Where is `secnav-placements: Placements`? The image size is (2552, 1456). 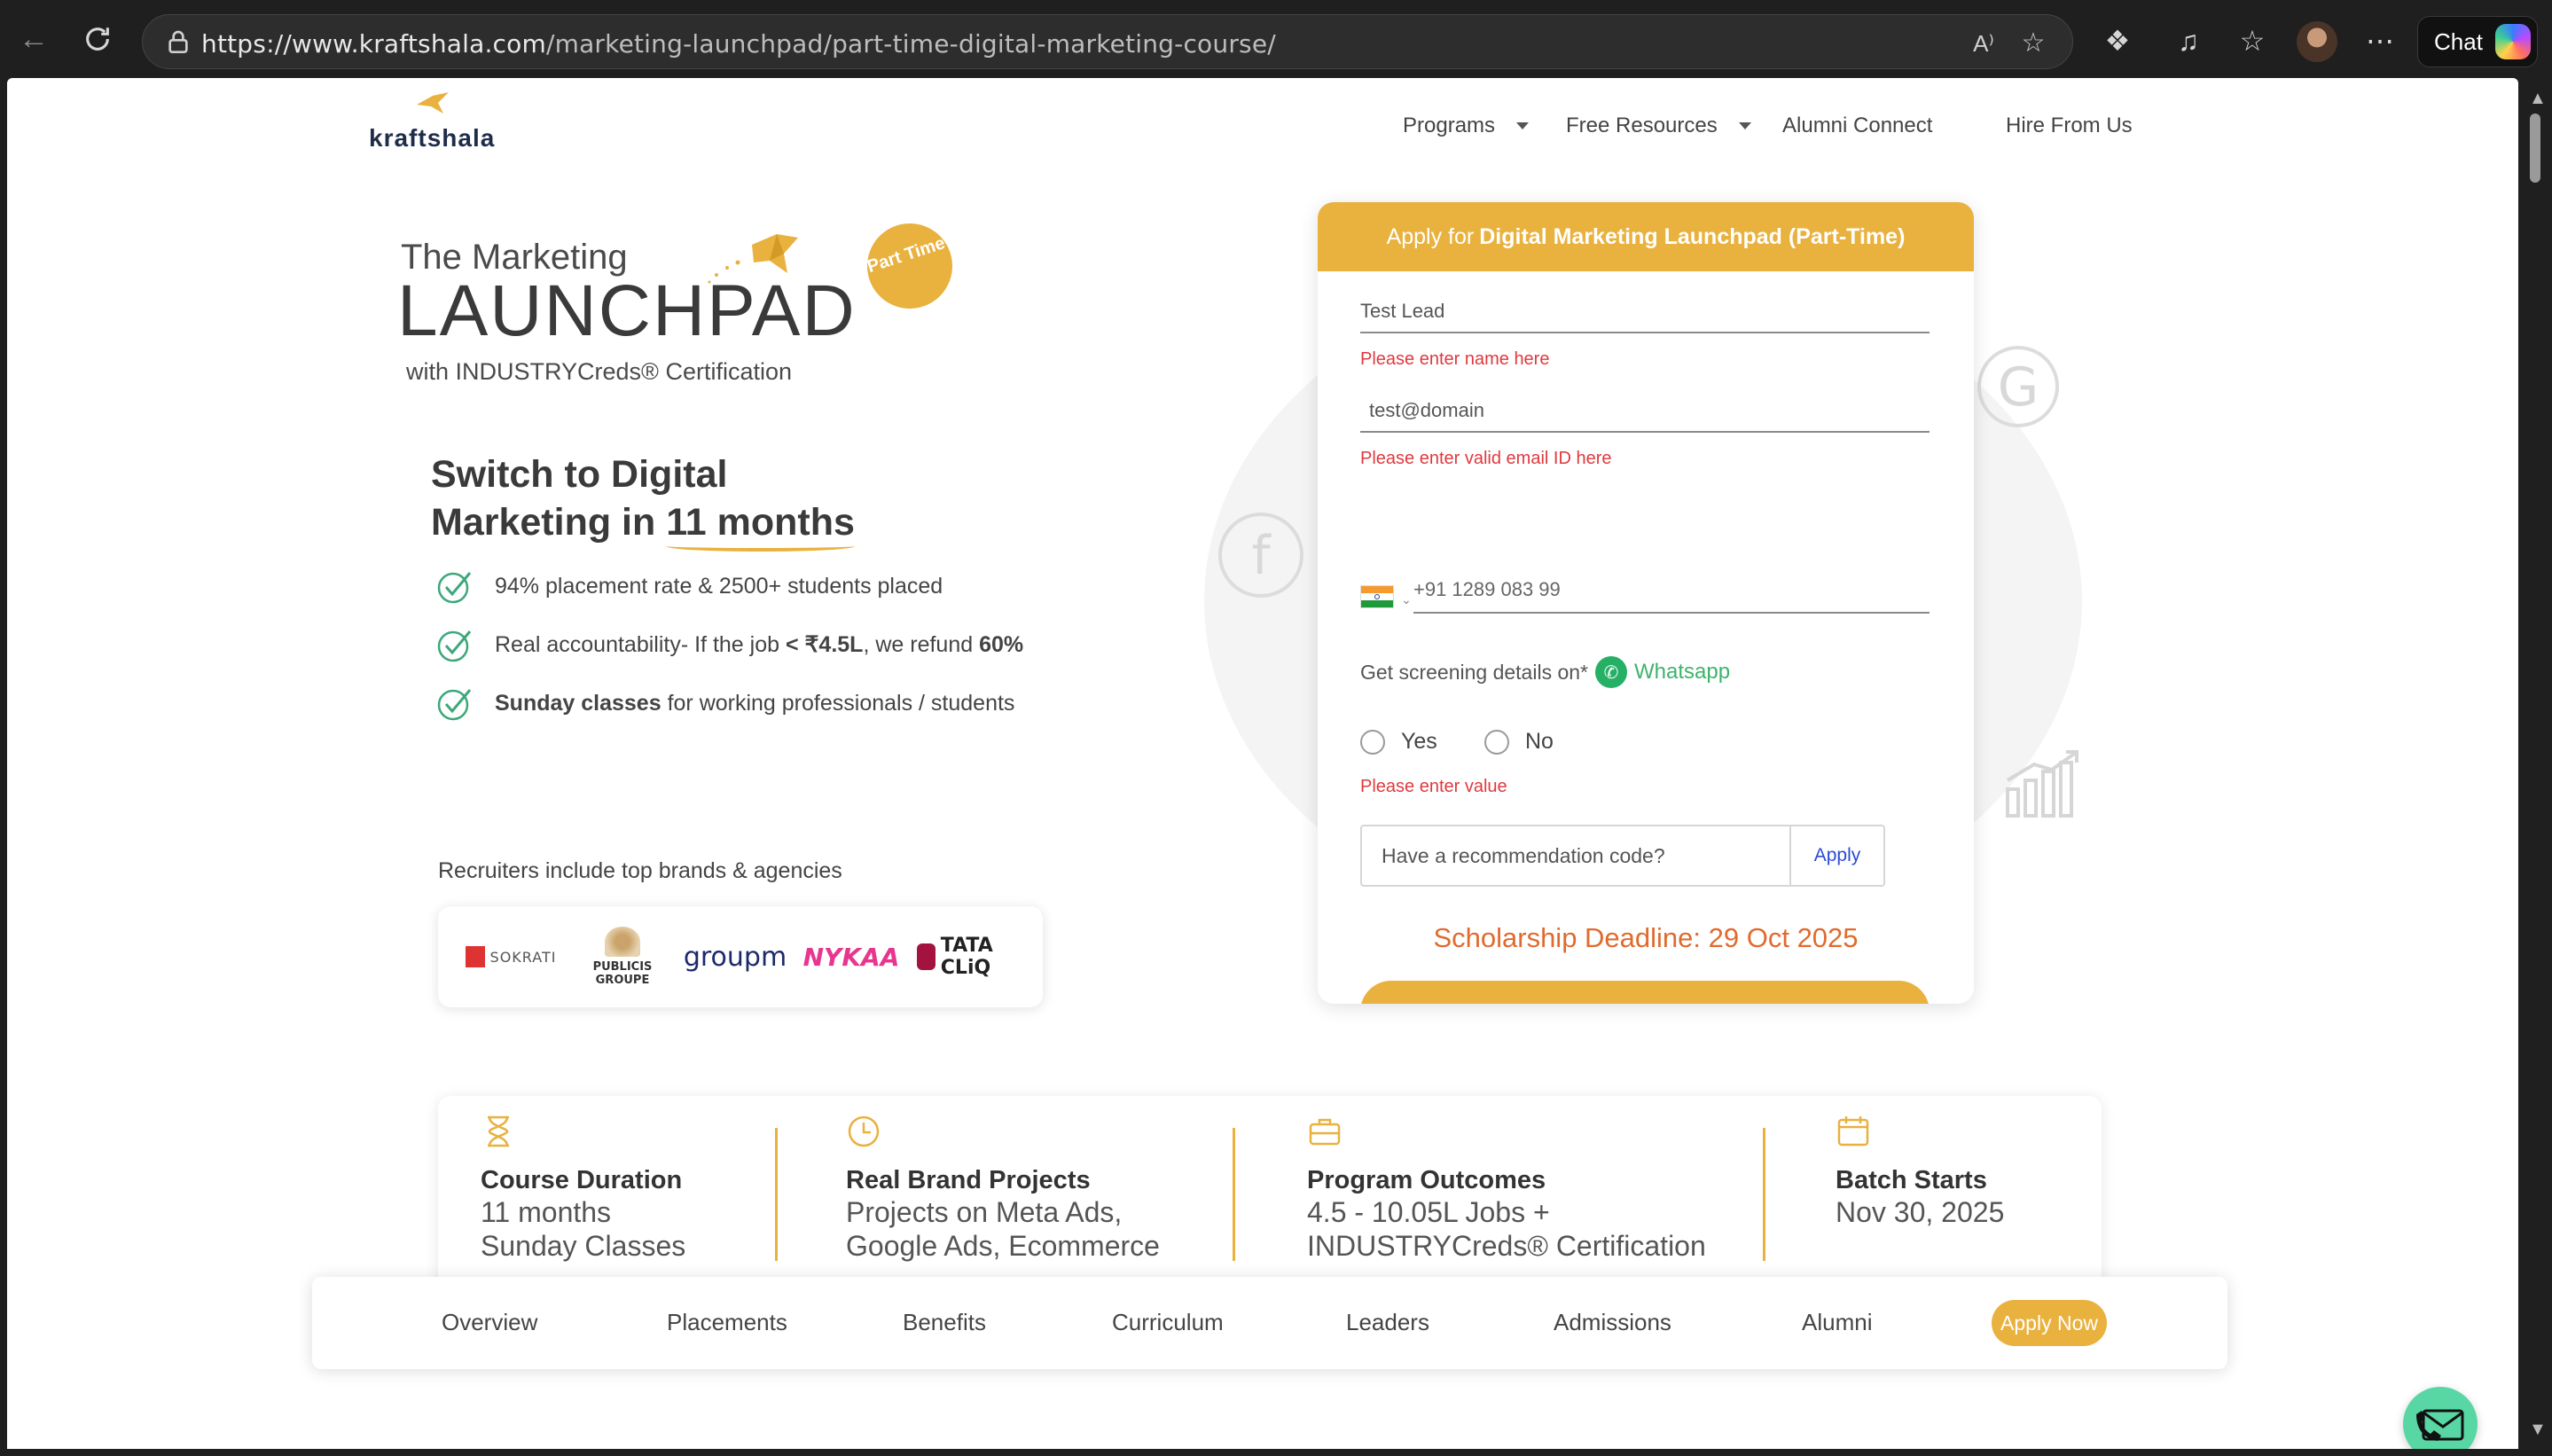
secnav-placements: Placements is located at coordinates (727, 1322).